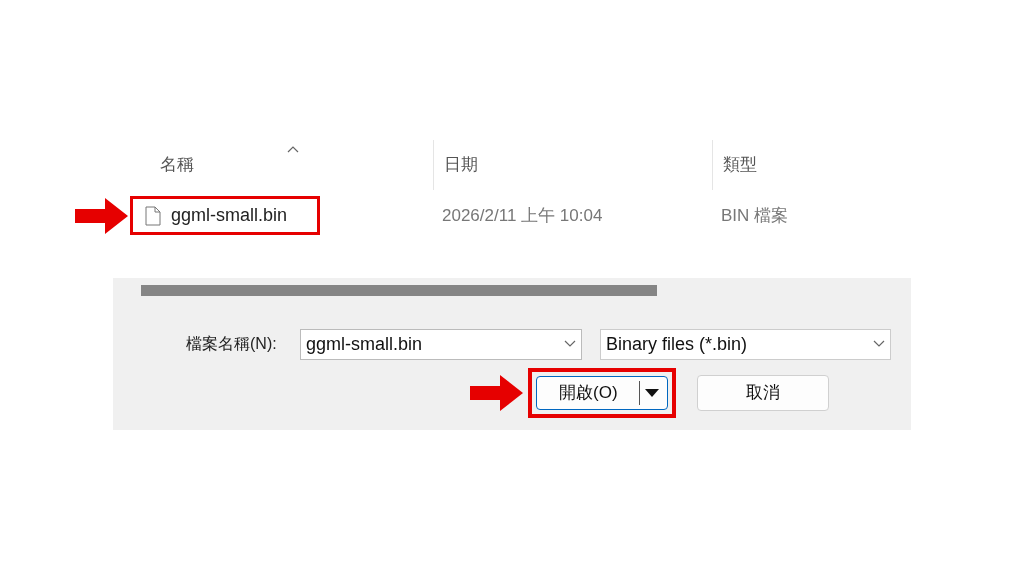 This screenshot has width=1024, height=576. I want to click on scrollbar-thumb, so click(399, 290).